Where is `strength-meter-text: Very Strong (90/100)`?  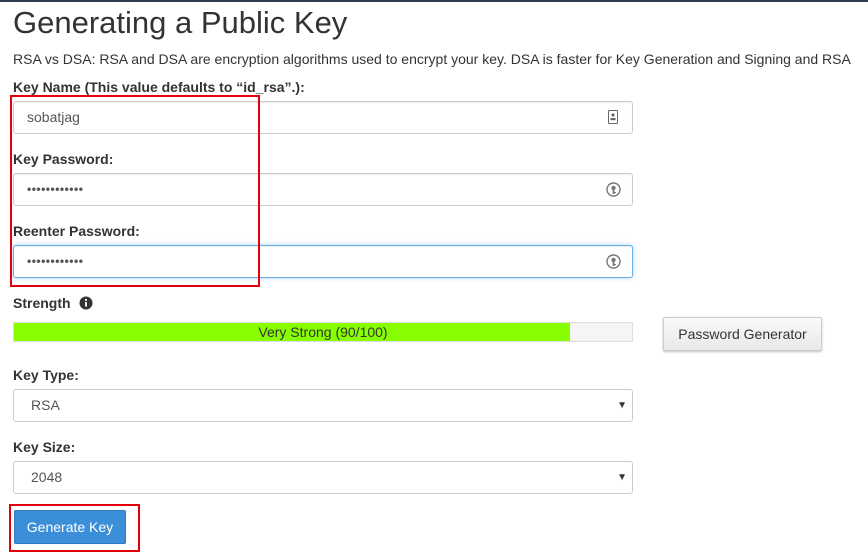
strength-meter-text: Very Strong (90/100) is located at coordinates (323, 332).